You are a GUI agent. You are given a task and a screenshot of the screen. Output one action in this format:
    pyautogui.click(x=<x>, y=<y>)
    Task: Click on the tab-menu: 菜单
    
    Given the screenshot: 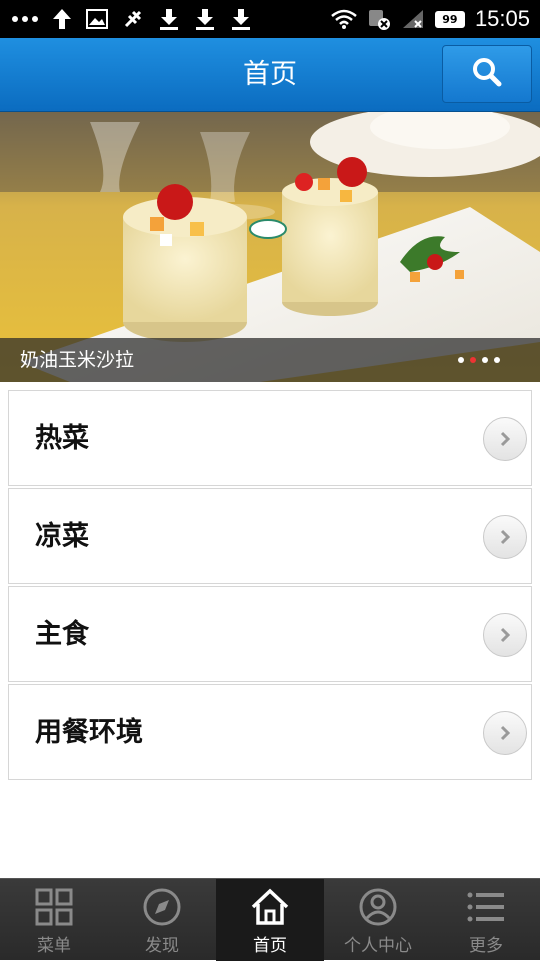 What is the action you would take?
    pyautogui.click(x=54, y=920)
    